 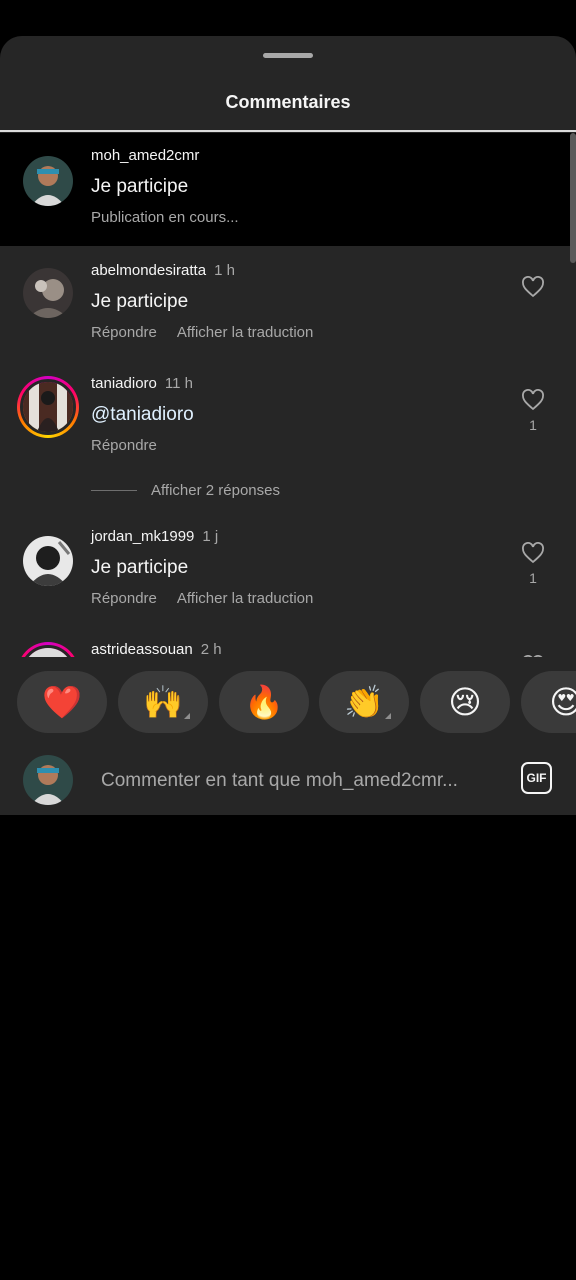 I want to click on comment-username: taniadioro 11 h, so click(x=142, y=383).